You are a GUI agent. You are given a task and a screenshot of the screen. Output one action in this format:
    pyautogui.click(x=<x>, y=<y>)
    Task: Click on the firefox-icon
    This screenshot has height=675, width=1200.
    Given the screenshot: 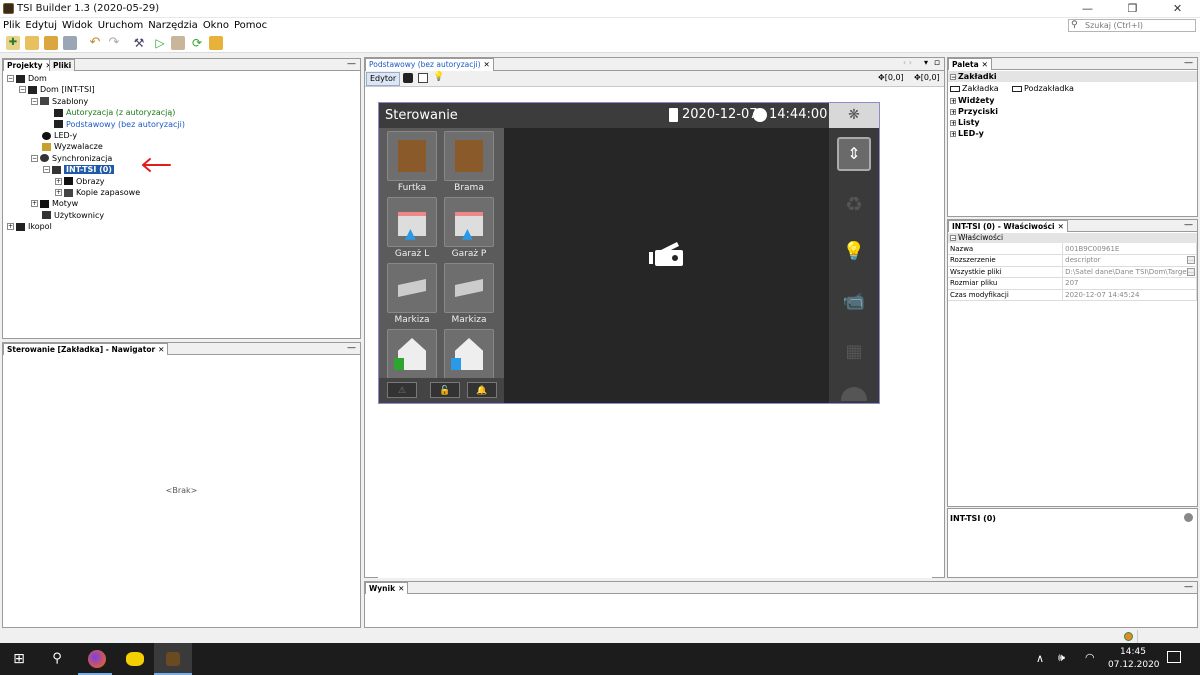 What is the action you would take?
    pyautogui.click(x=97, y=659)
    